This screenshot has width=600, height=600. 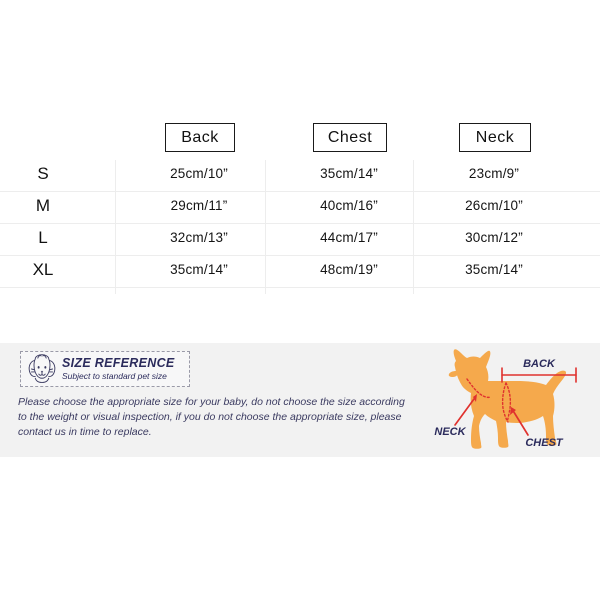 I want to click on chest-measurement: 48cm/19”, so click(x=349, y=269).